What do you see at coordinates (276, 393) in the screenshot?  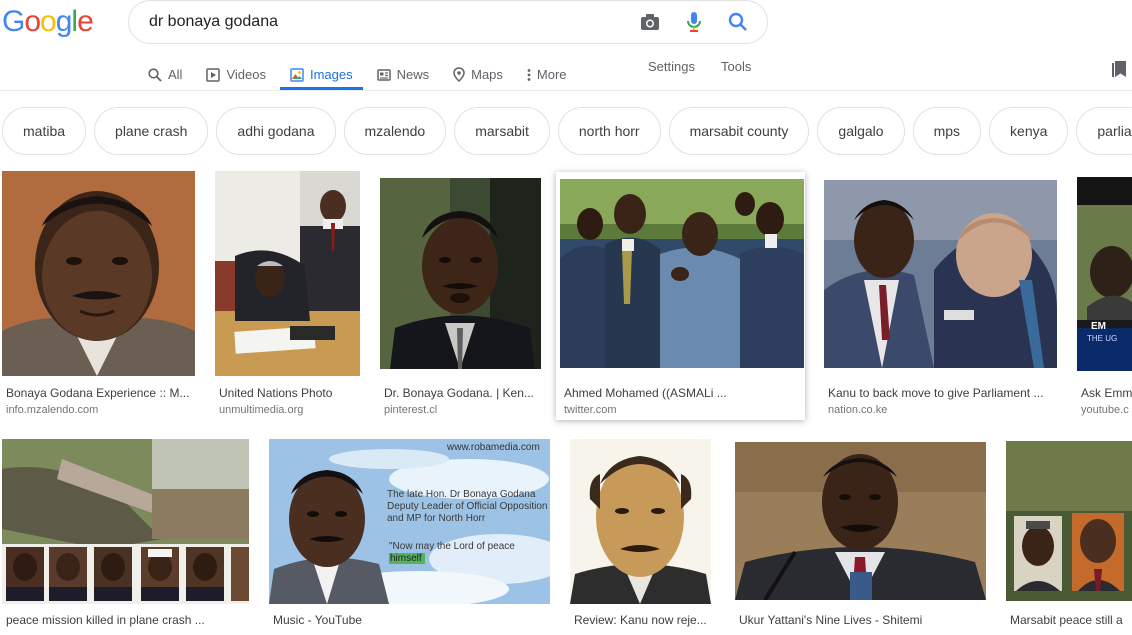 I see `result-title: United Nations Photo` at bounding box center [276, 393].